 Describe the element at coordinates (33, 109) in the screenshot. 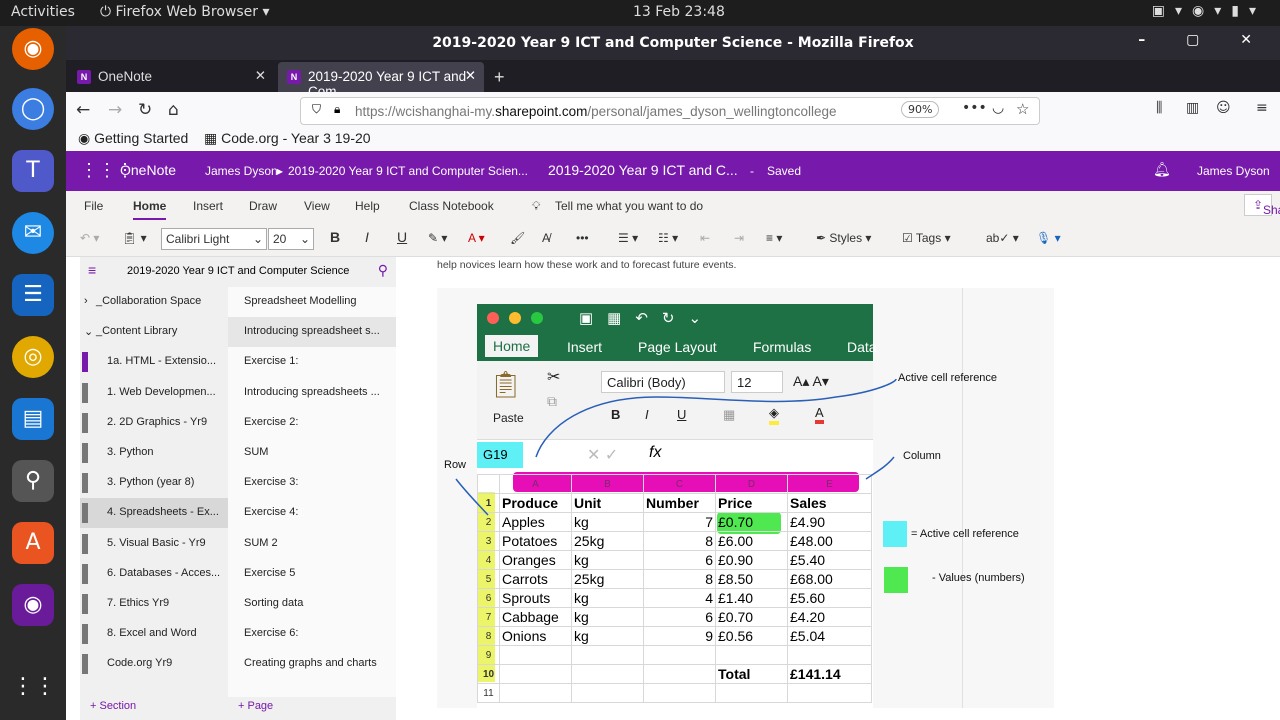

I see `chromium-icon: ◯` at that location.